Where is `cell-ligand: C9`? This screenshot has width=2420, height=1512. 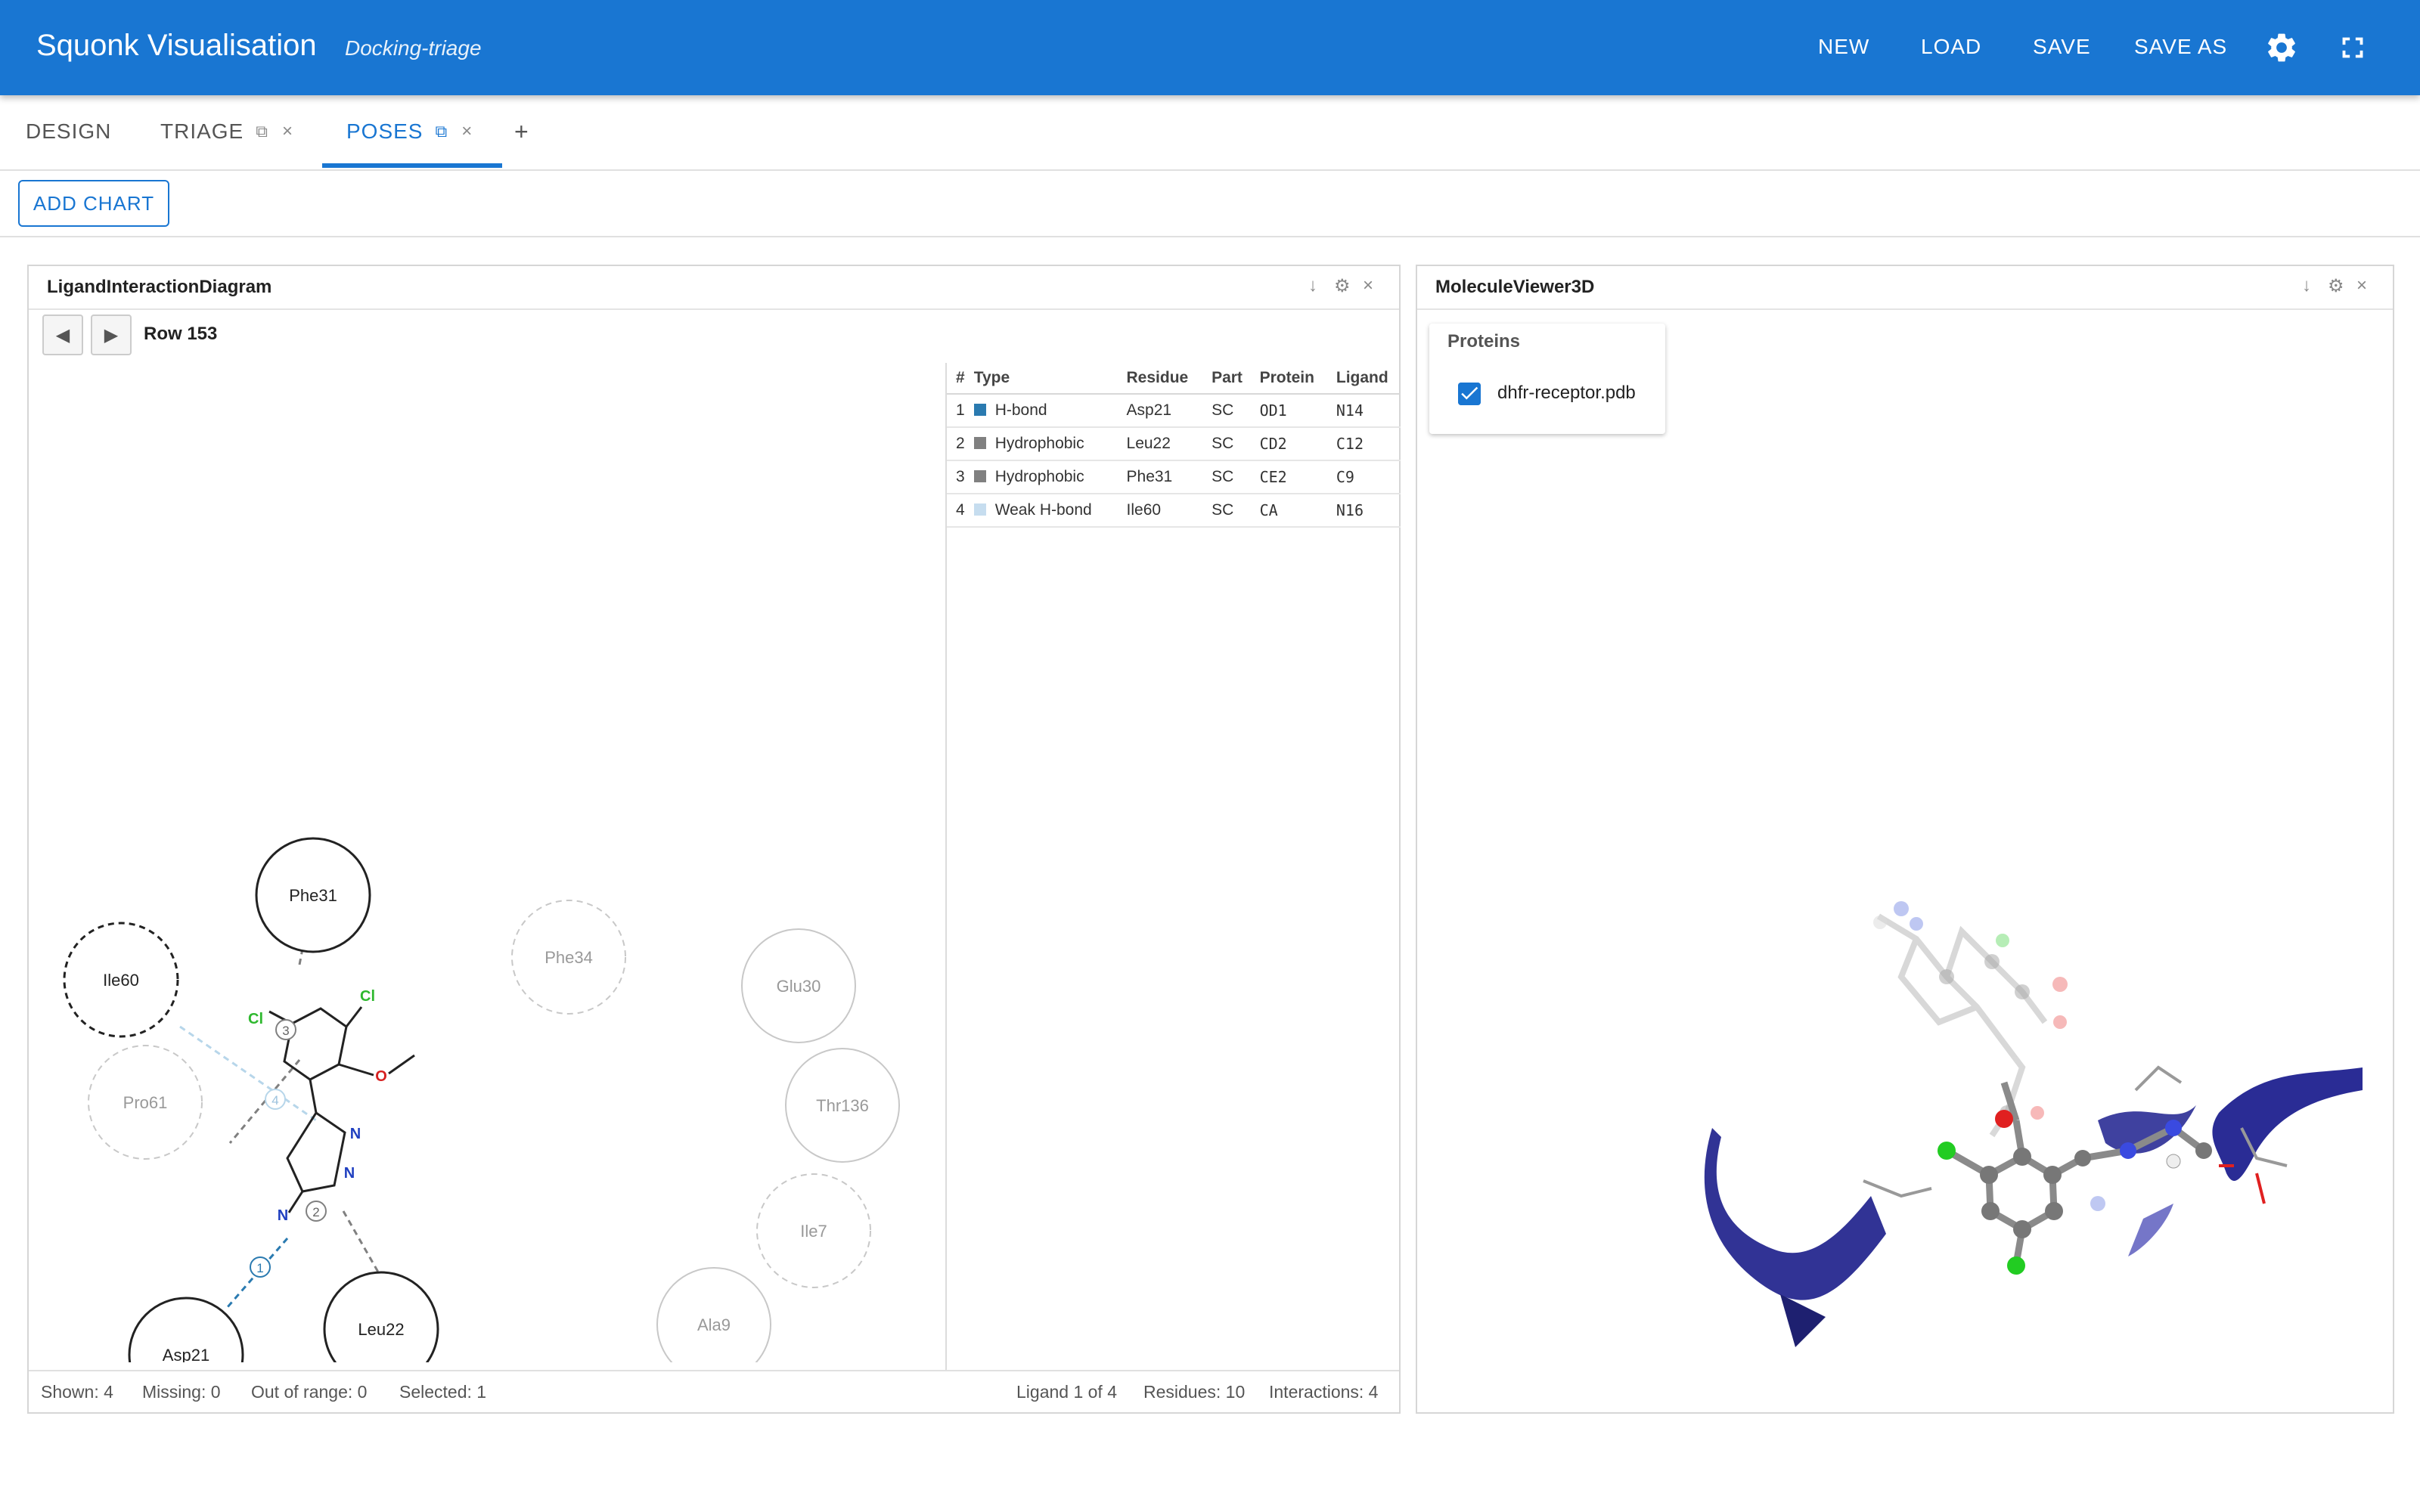
cell-ligand: C9 is located at coordinates (1363, 477).